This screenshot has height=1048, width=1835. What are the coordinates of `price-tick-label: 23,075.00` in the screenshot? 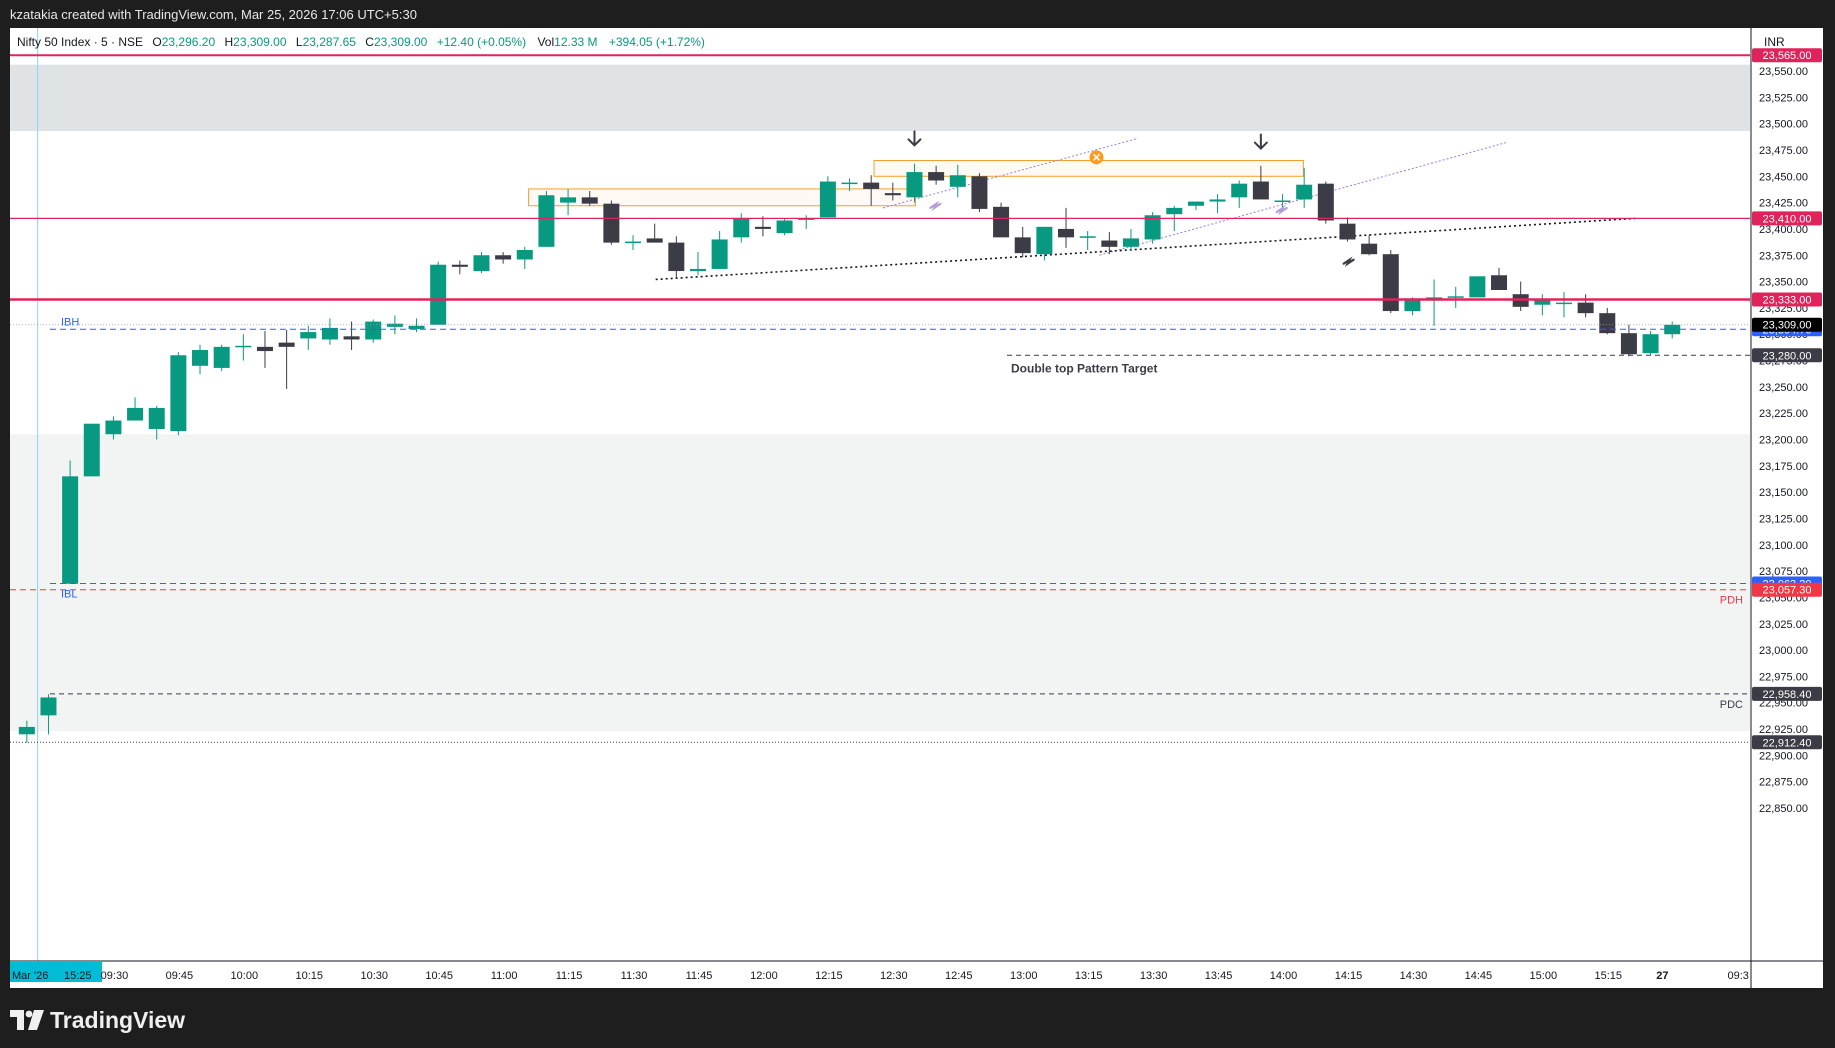 It's located at (1783, 572).